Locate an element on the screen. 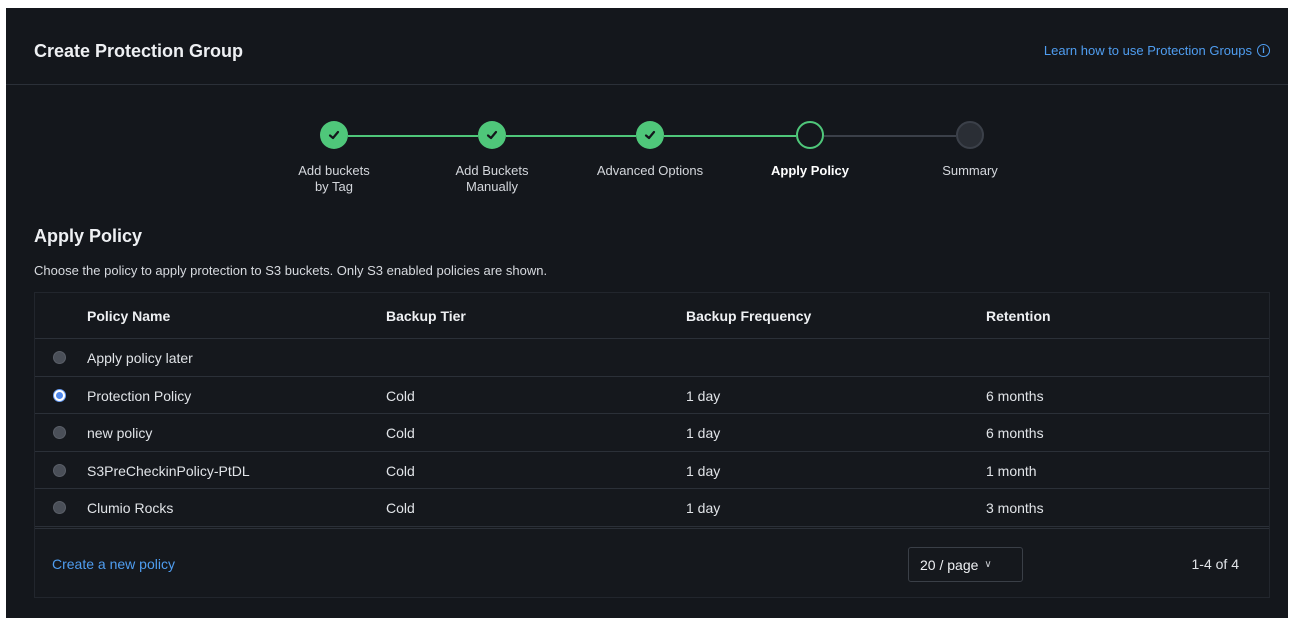  page-title: Create Protection Group is located at coordinates (139, 51).